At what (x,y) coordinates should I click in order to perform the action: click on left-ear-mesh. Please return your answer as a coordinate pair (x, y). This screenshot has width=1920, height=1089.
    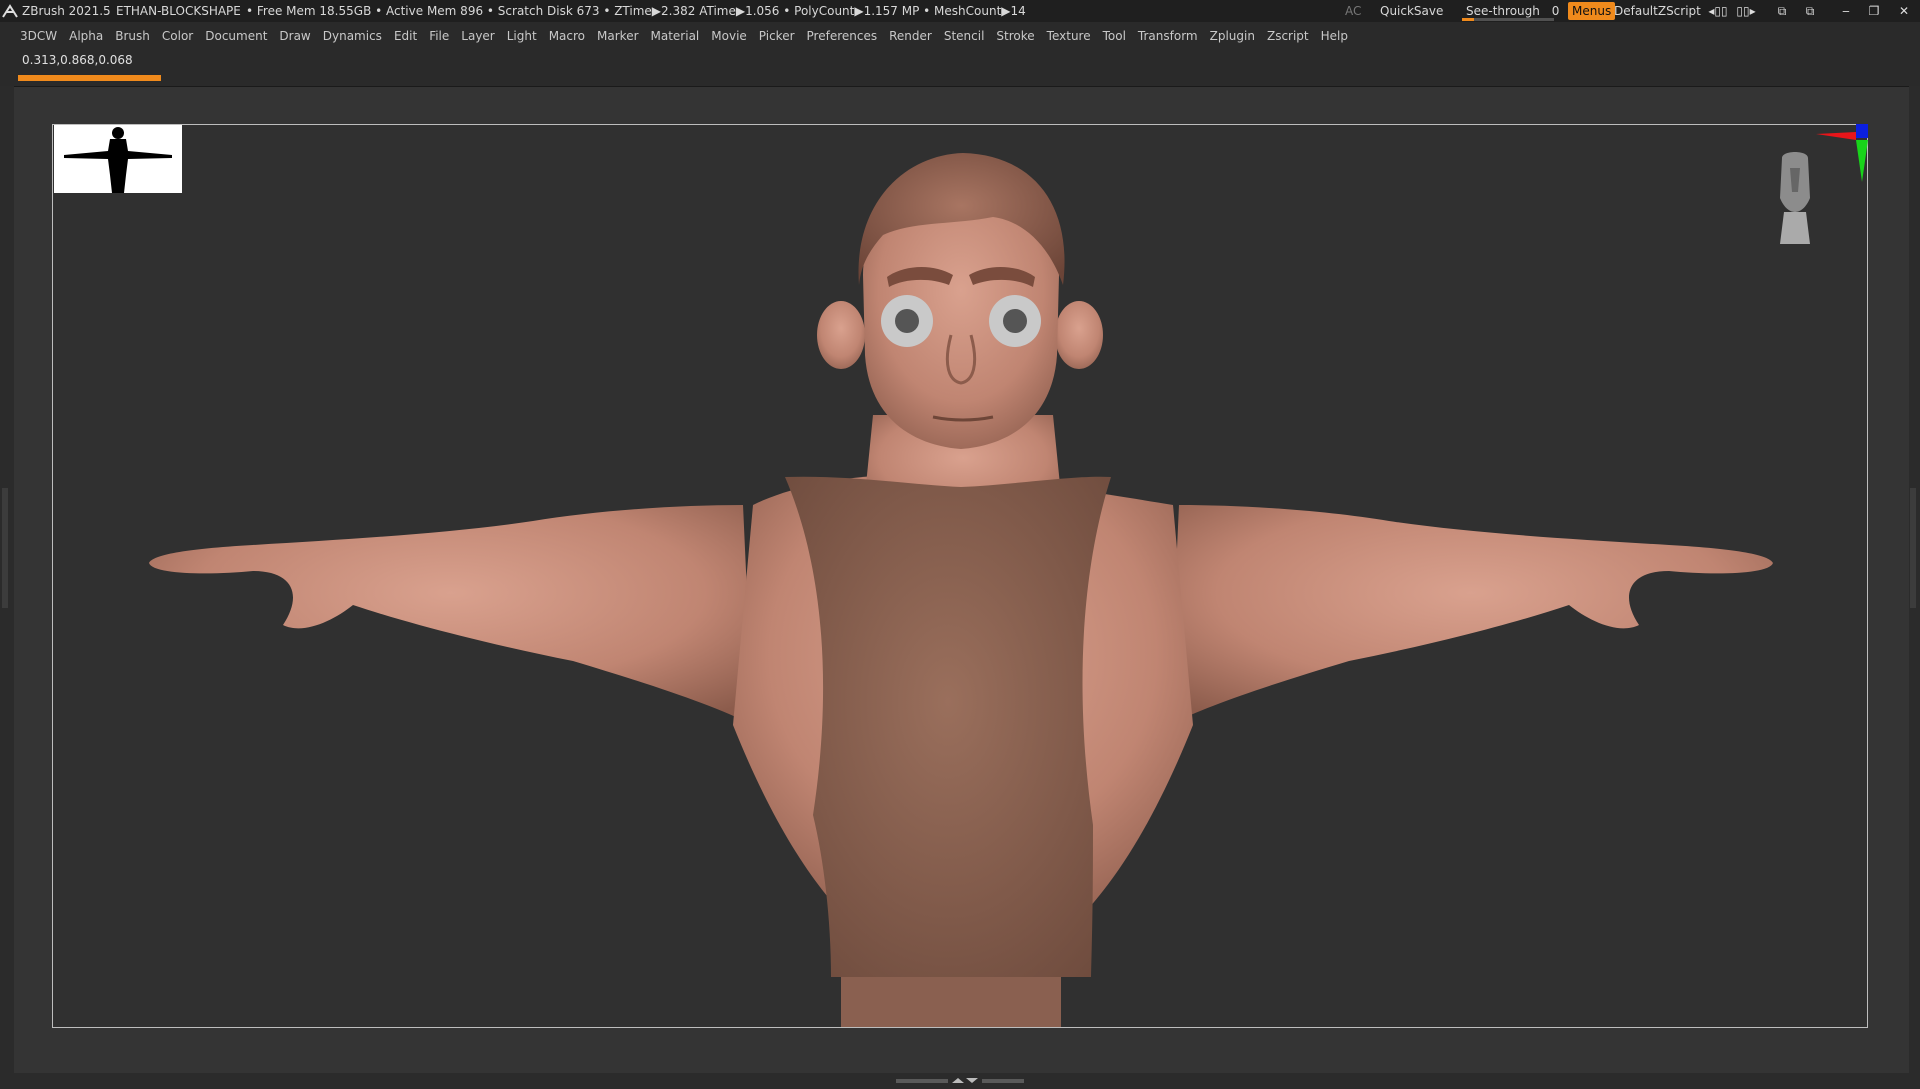
    Looking at the image, I should click on (841, 335).